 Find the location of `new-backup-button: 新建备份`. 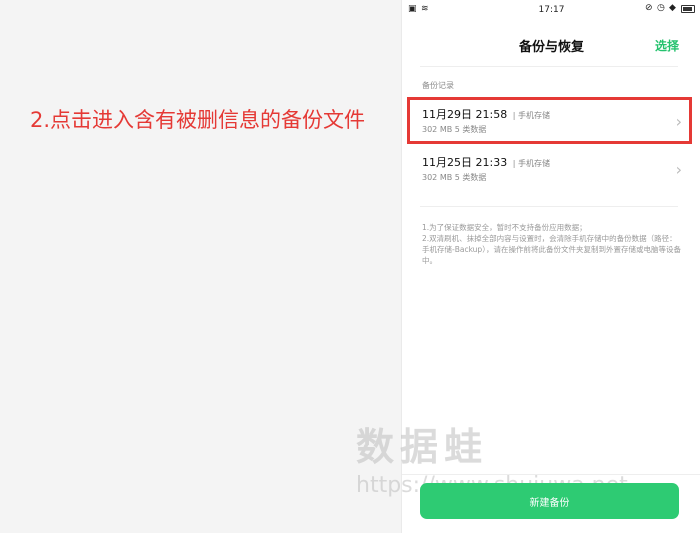

new-backup-button: 新建备份 is located at coordinates (549, 501).